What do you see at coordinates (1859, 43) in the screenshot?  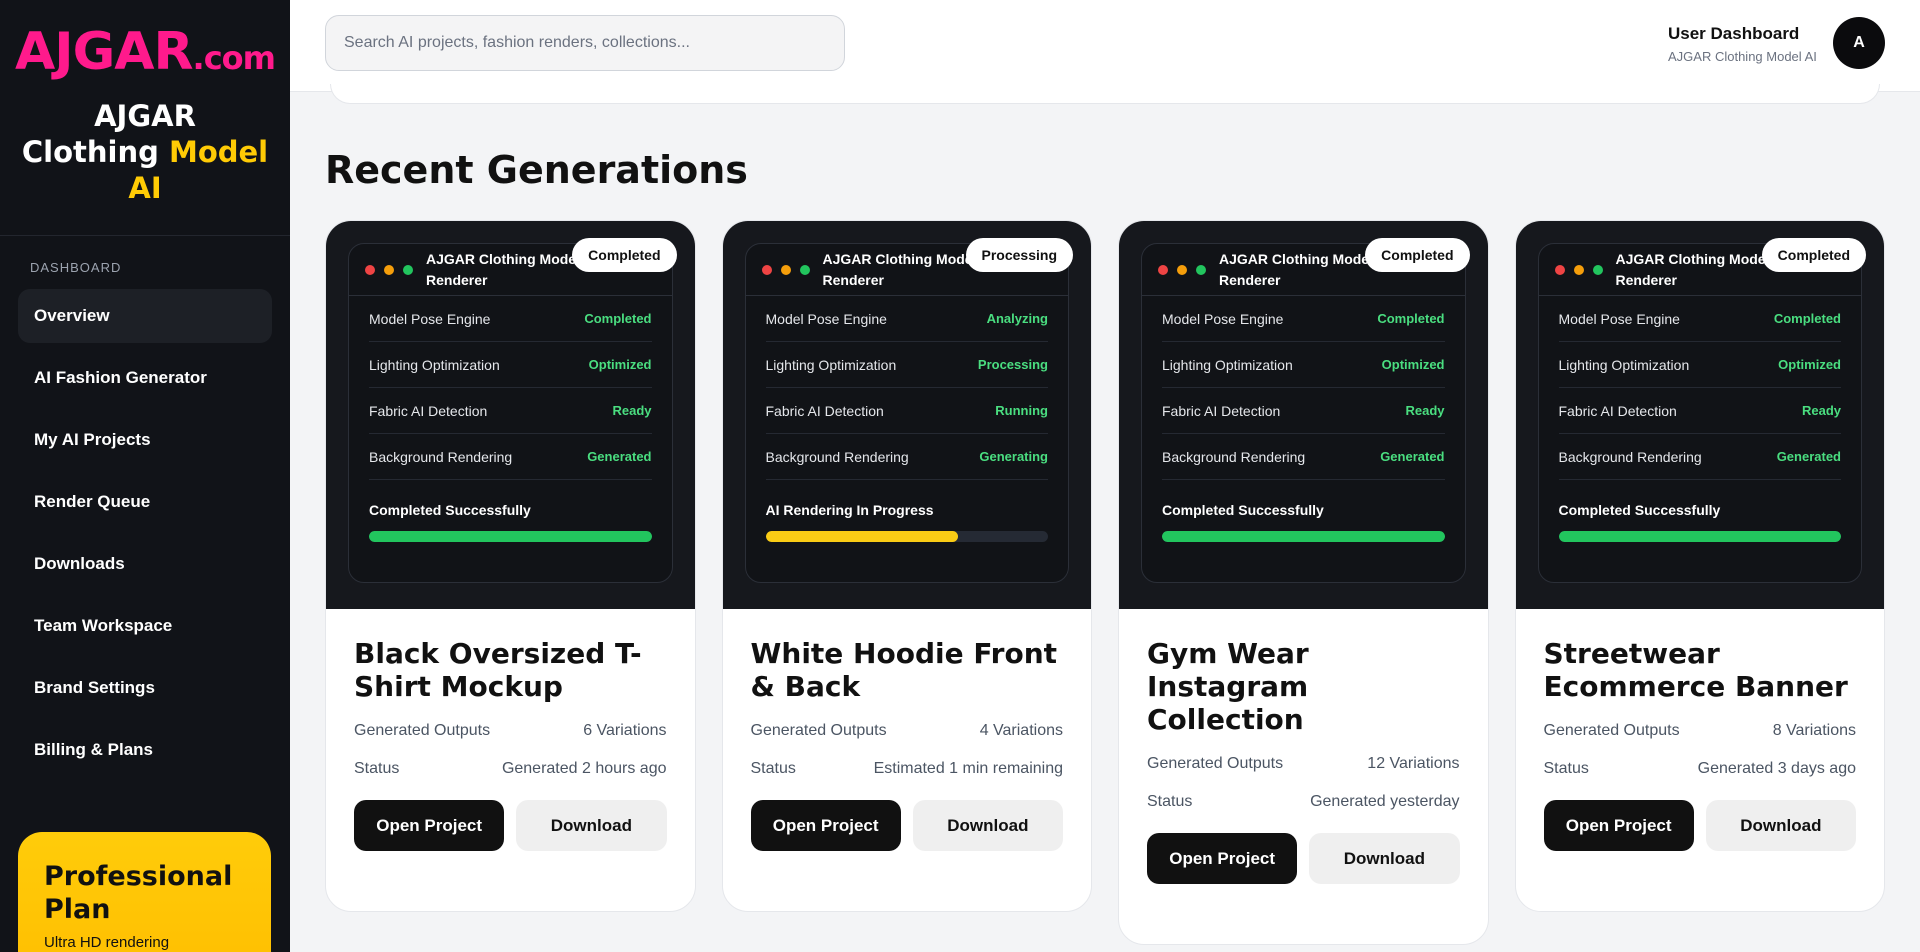 I see `avatar: A` at bounding box center [1859, 43].